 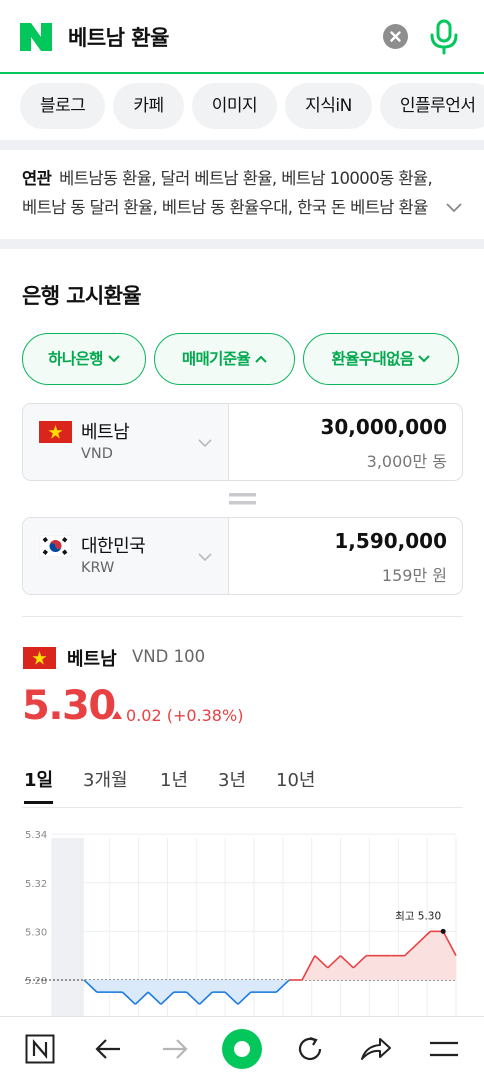 I want to click on up-arrow-icon, so click(x=117, y=715).